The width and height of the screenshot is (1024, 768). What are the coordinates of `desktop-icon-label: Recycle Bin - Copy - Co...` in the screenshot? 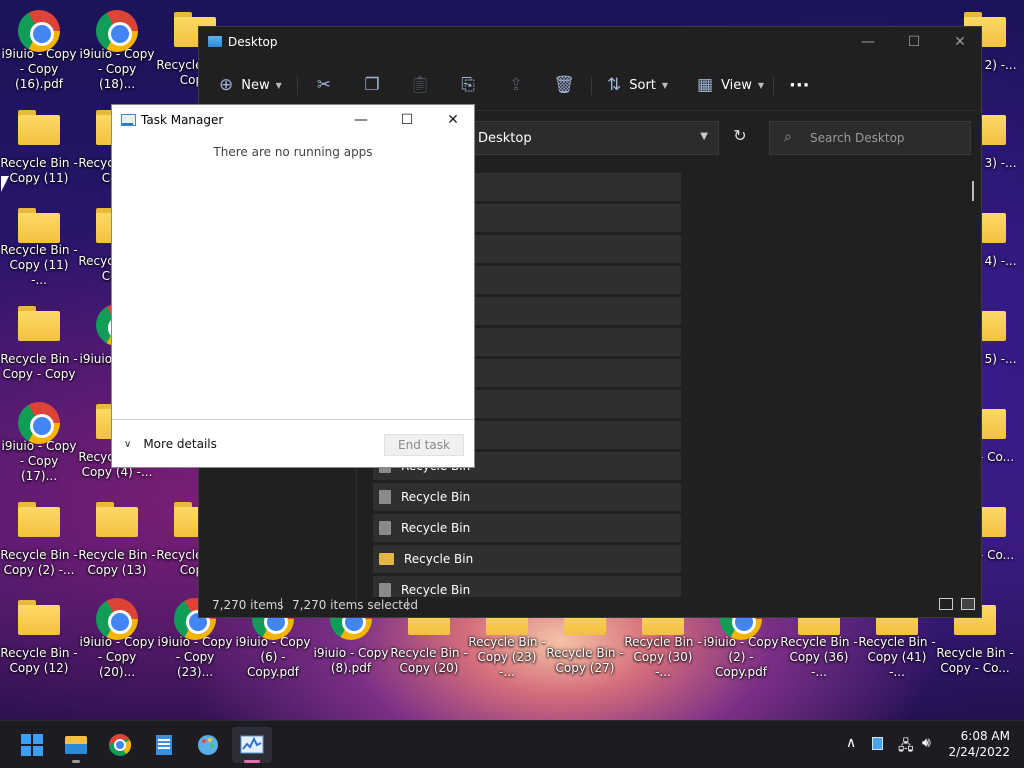 It's located at (975, 660).